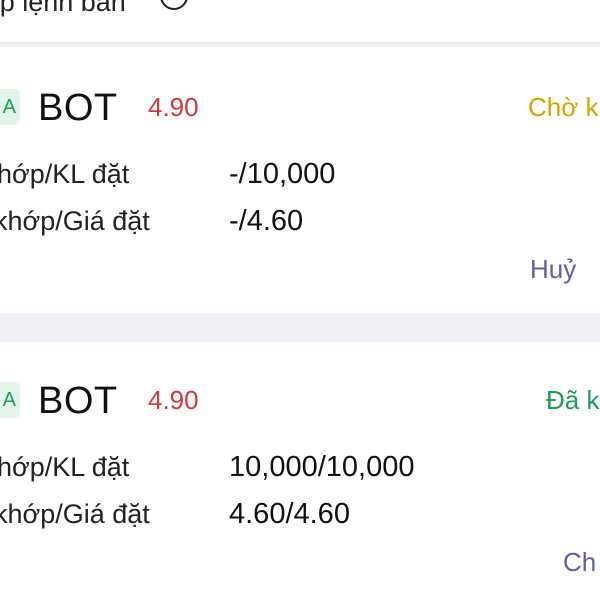 The image size is (600, 600). I want to click on section-title: ớp lệnh bán, so click(63, 8).